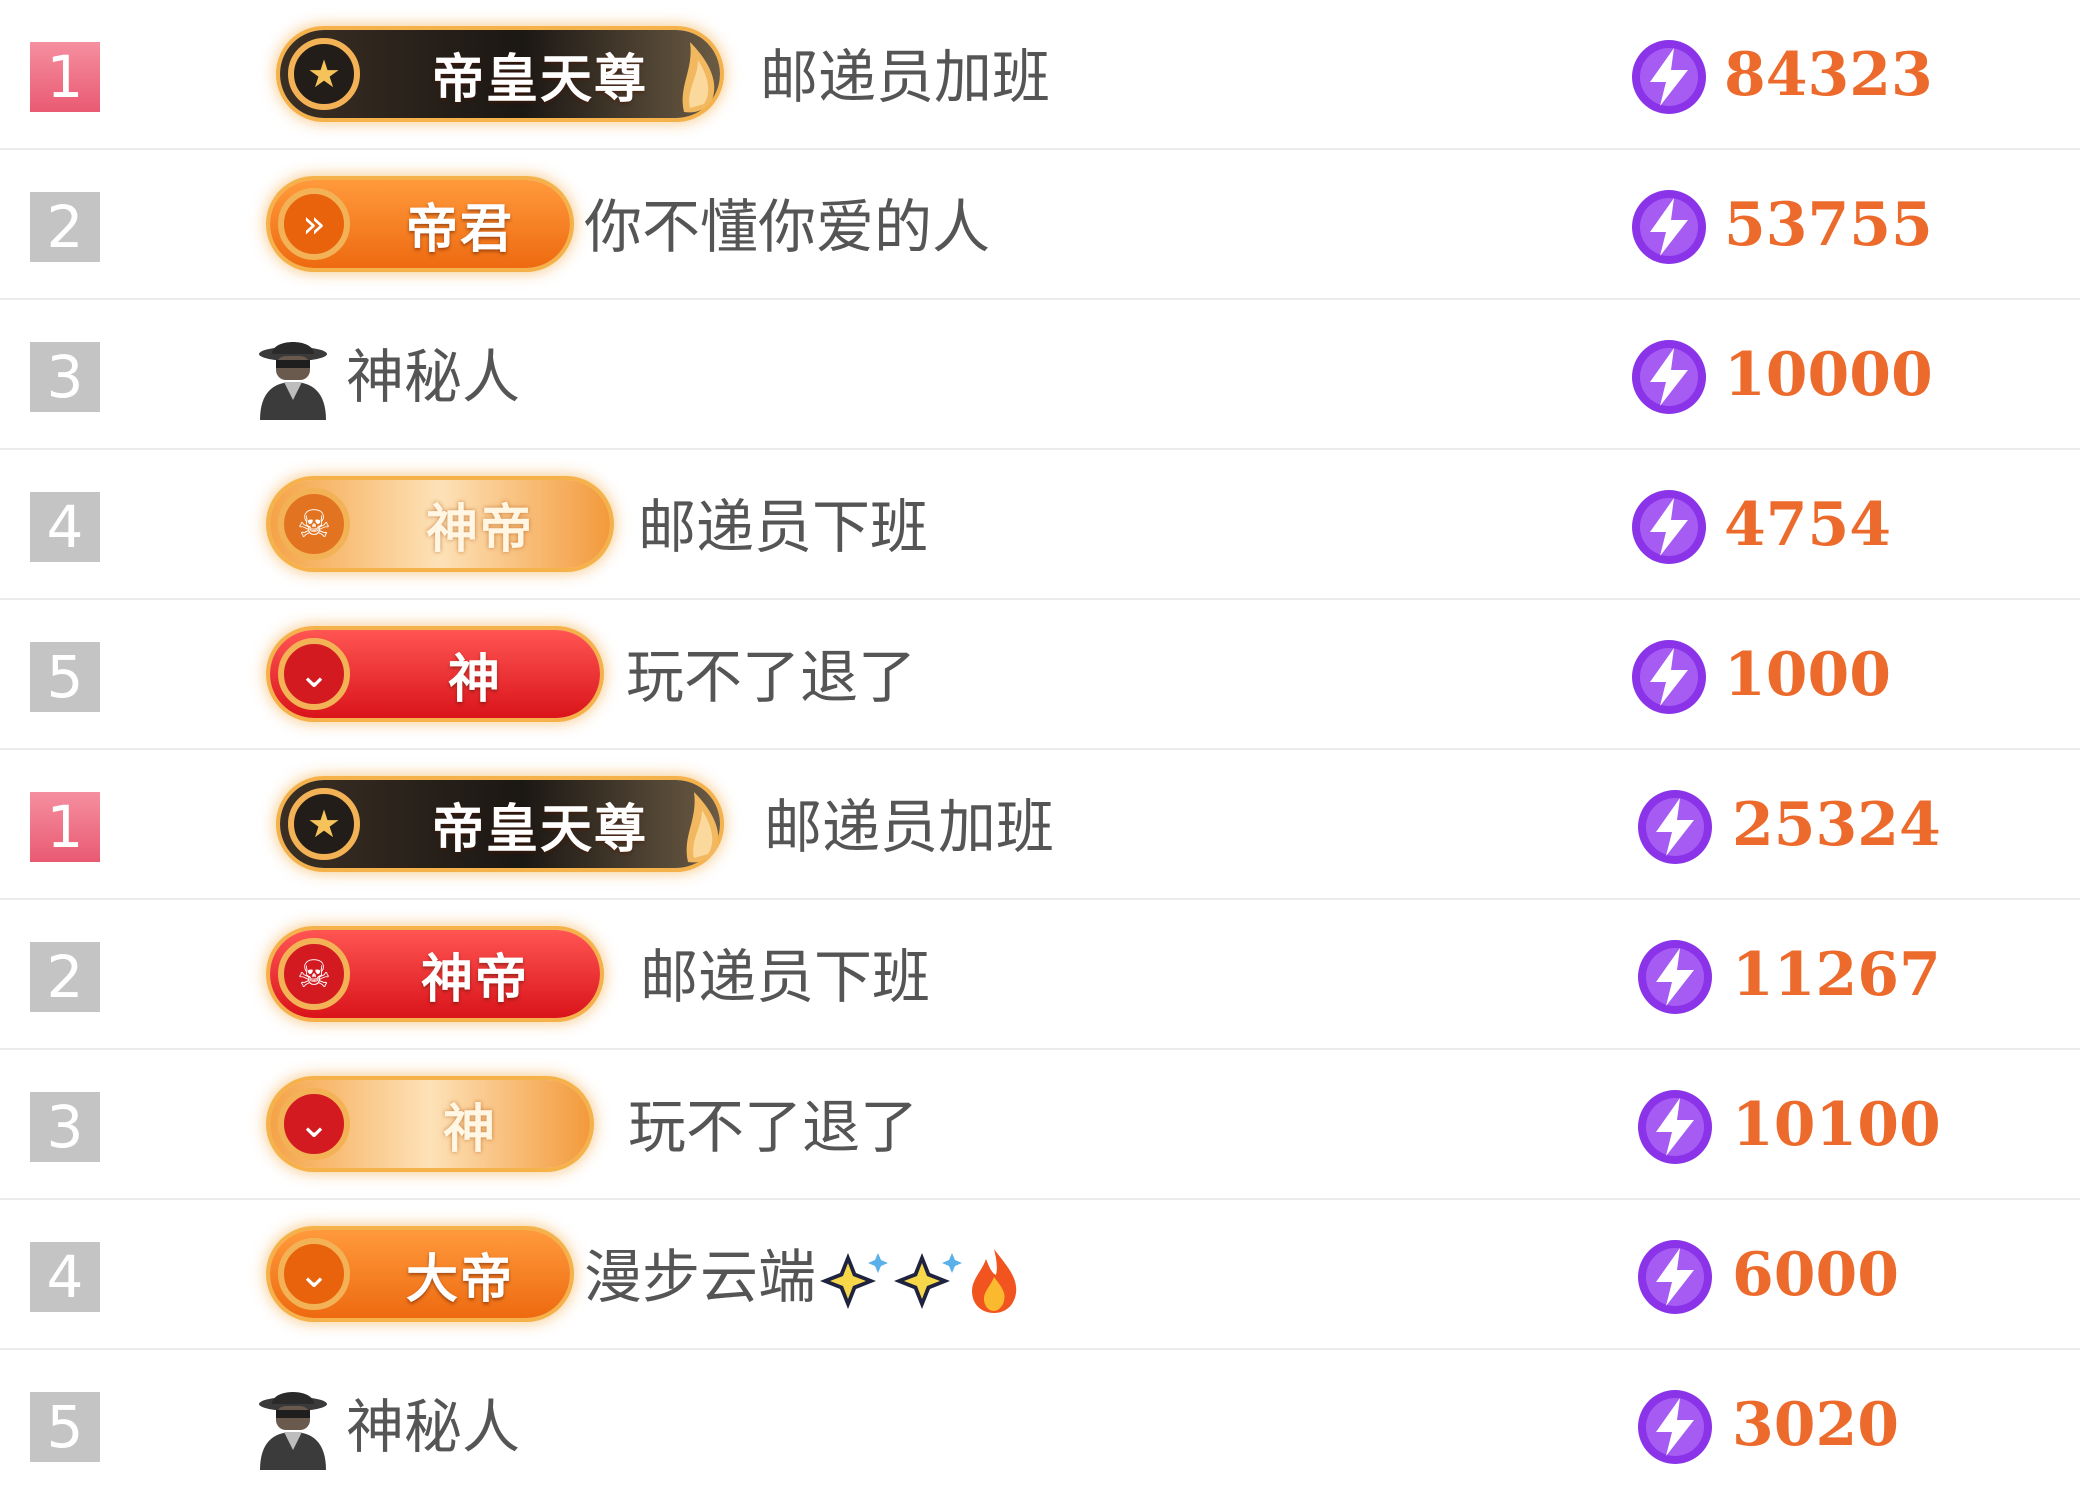  What do you see at coordinates (1815, 1275) in the screenshot?
I see `score-value: 6000` at bounding box center [1815, 1275].